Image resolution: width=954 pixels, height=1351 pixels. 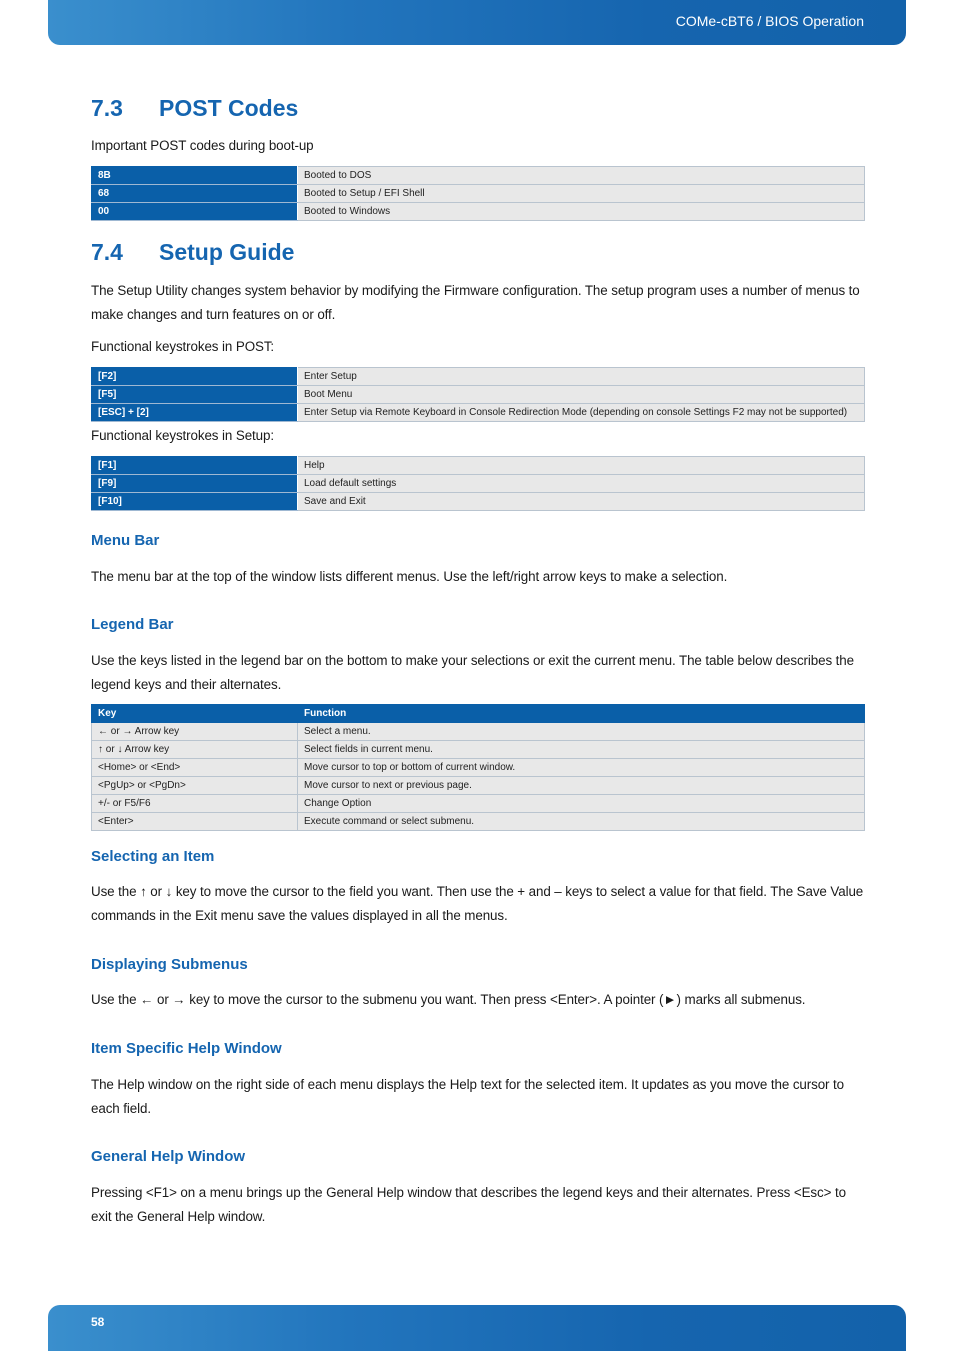 I want to click on post-code: 8B, so click(x=194, y=175).